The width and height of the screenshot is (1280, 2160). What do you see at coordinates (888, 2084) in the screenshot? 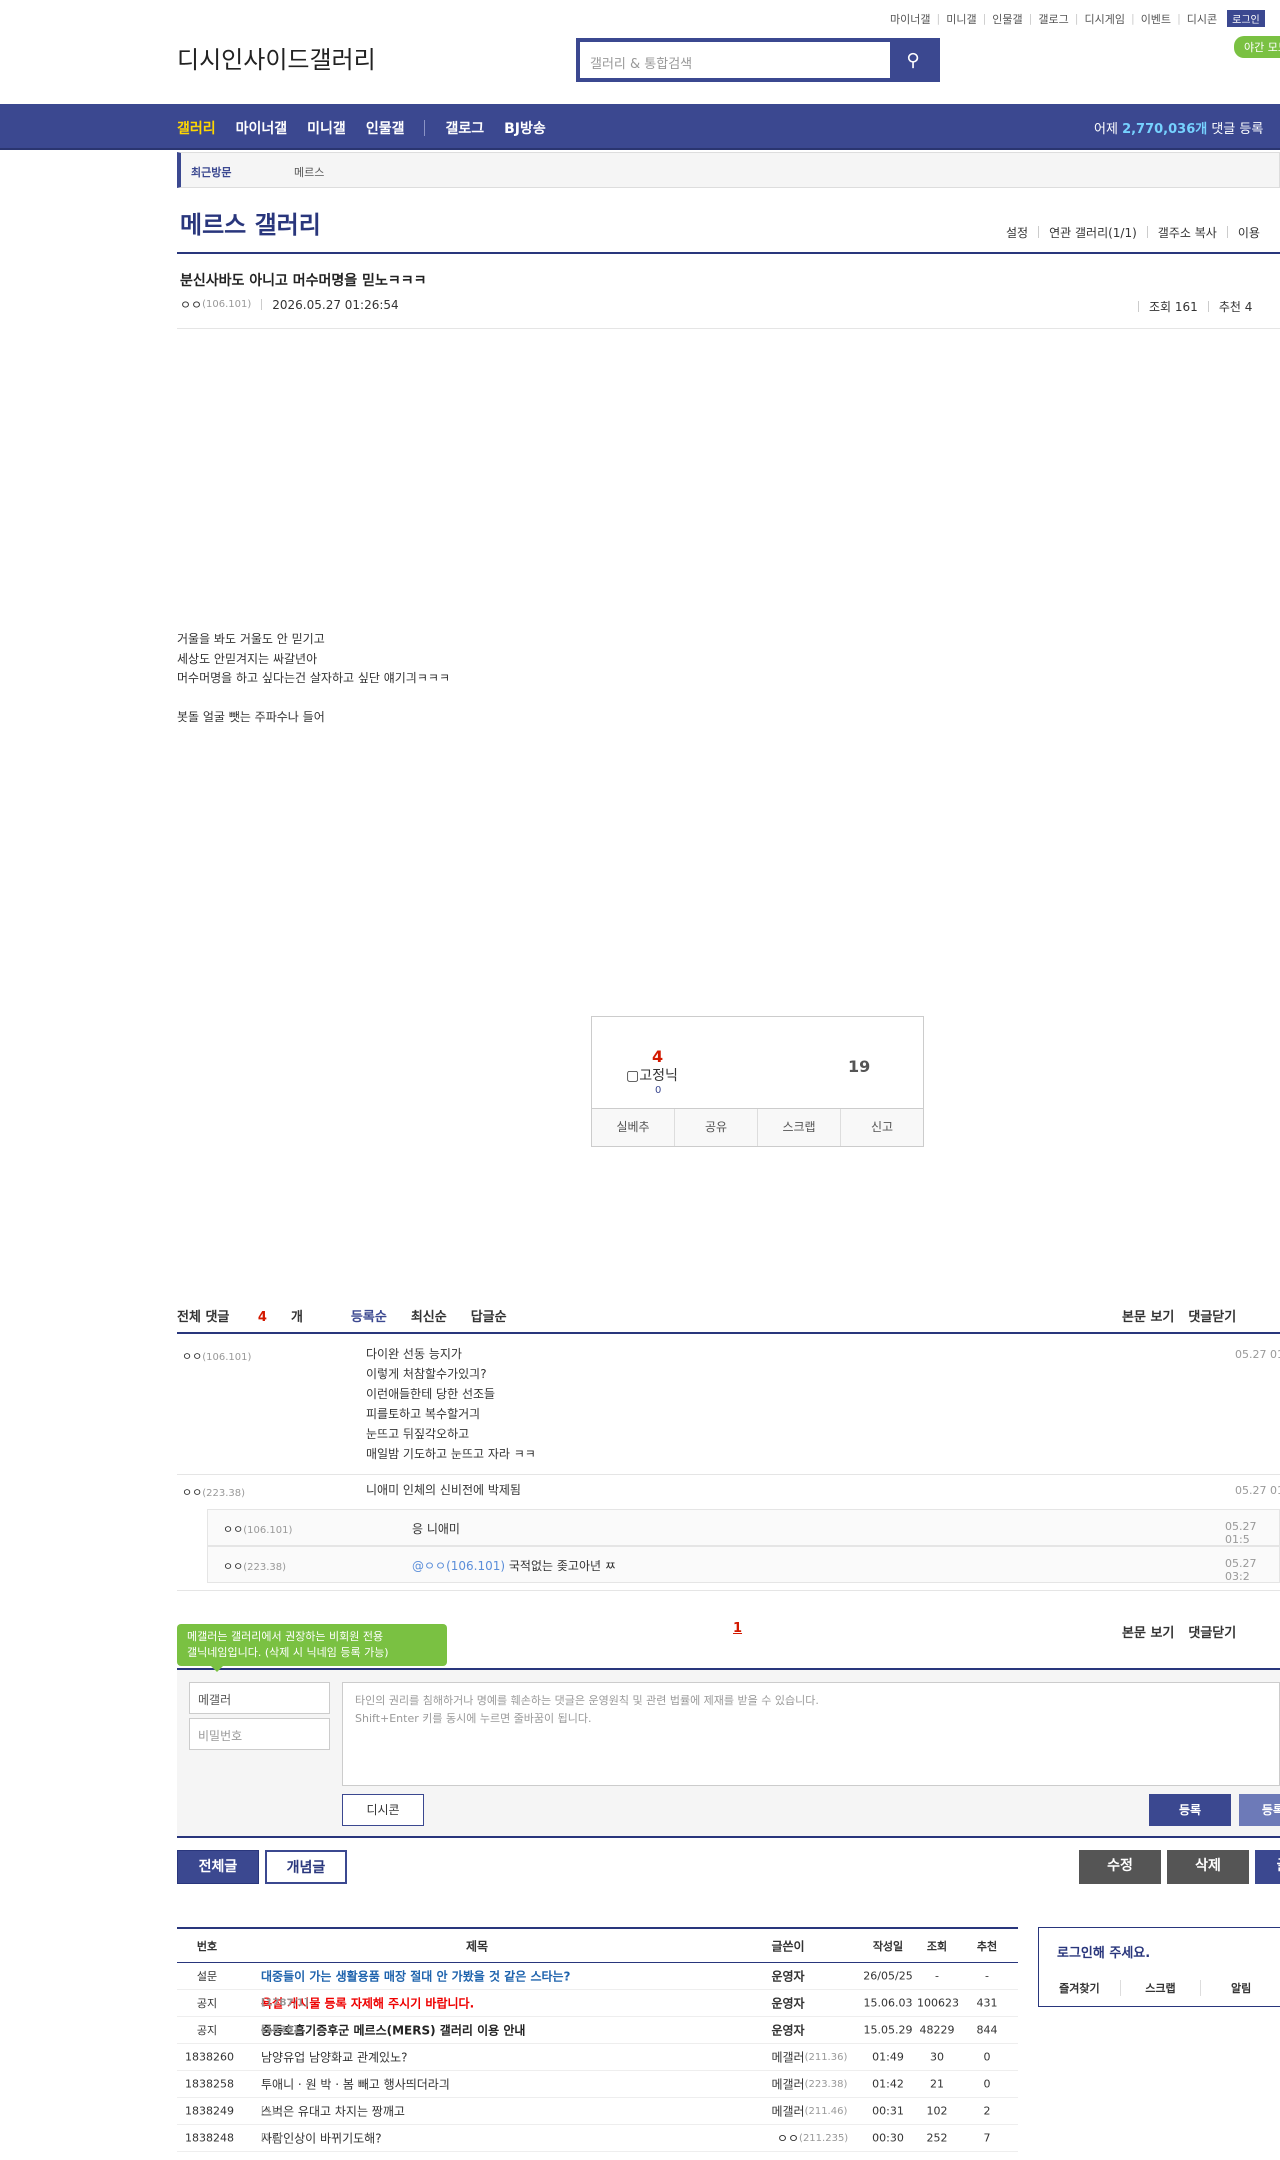
I see `row-date: 01:42` at bounding box center [888, 2084].